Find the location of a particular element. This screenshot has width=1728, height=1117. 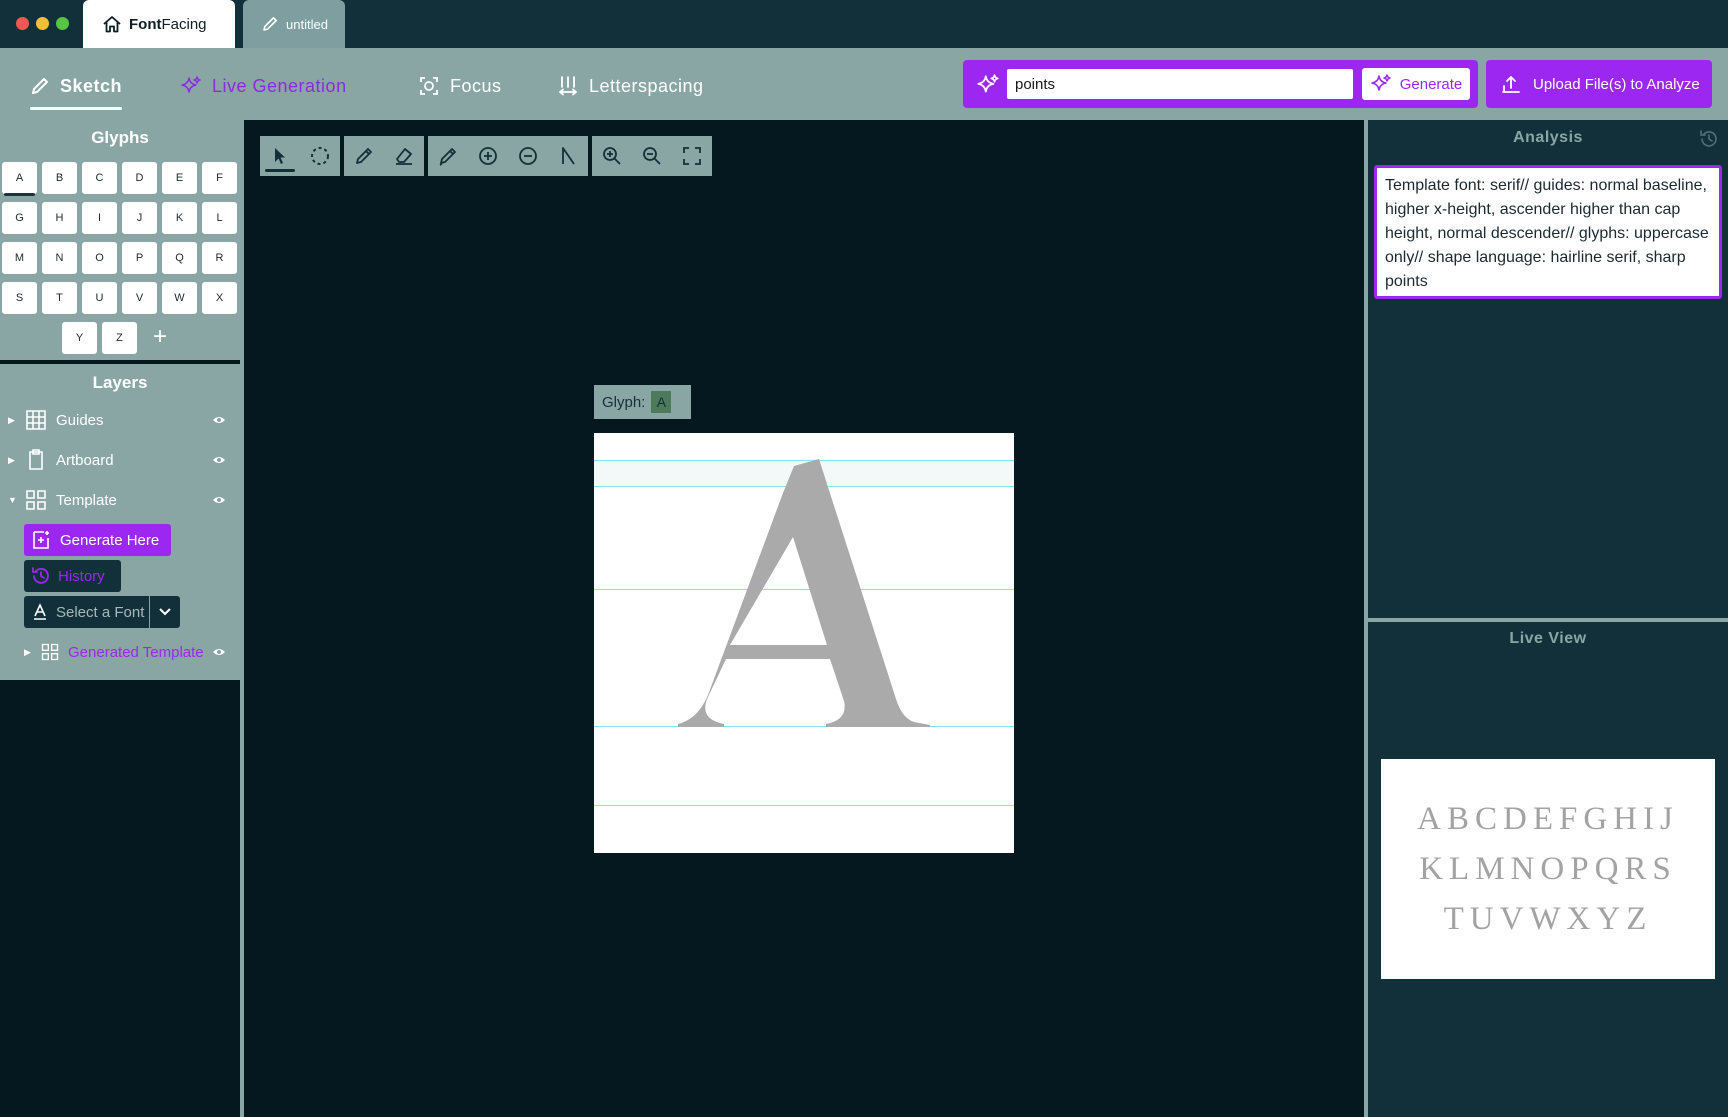

brand-name-bold: Font is located at coordinates (145, 24).